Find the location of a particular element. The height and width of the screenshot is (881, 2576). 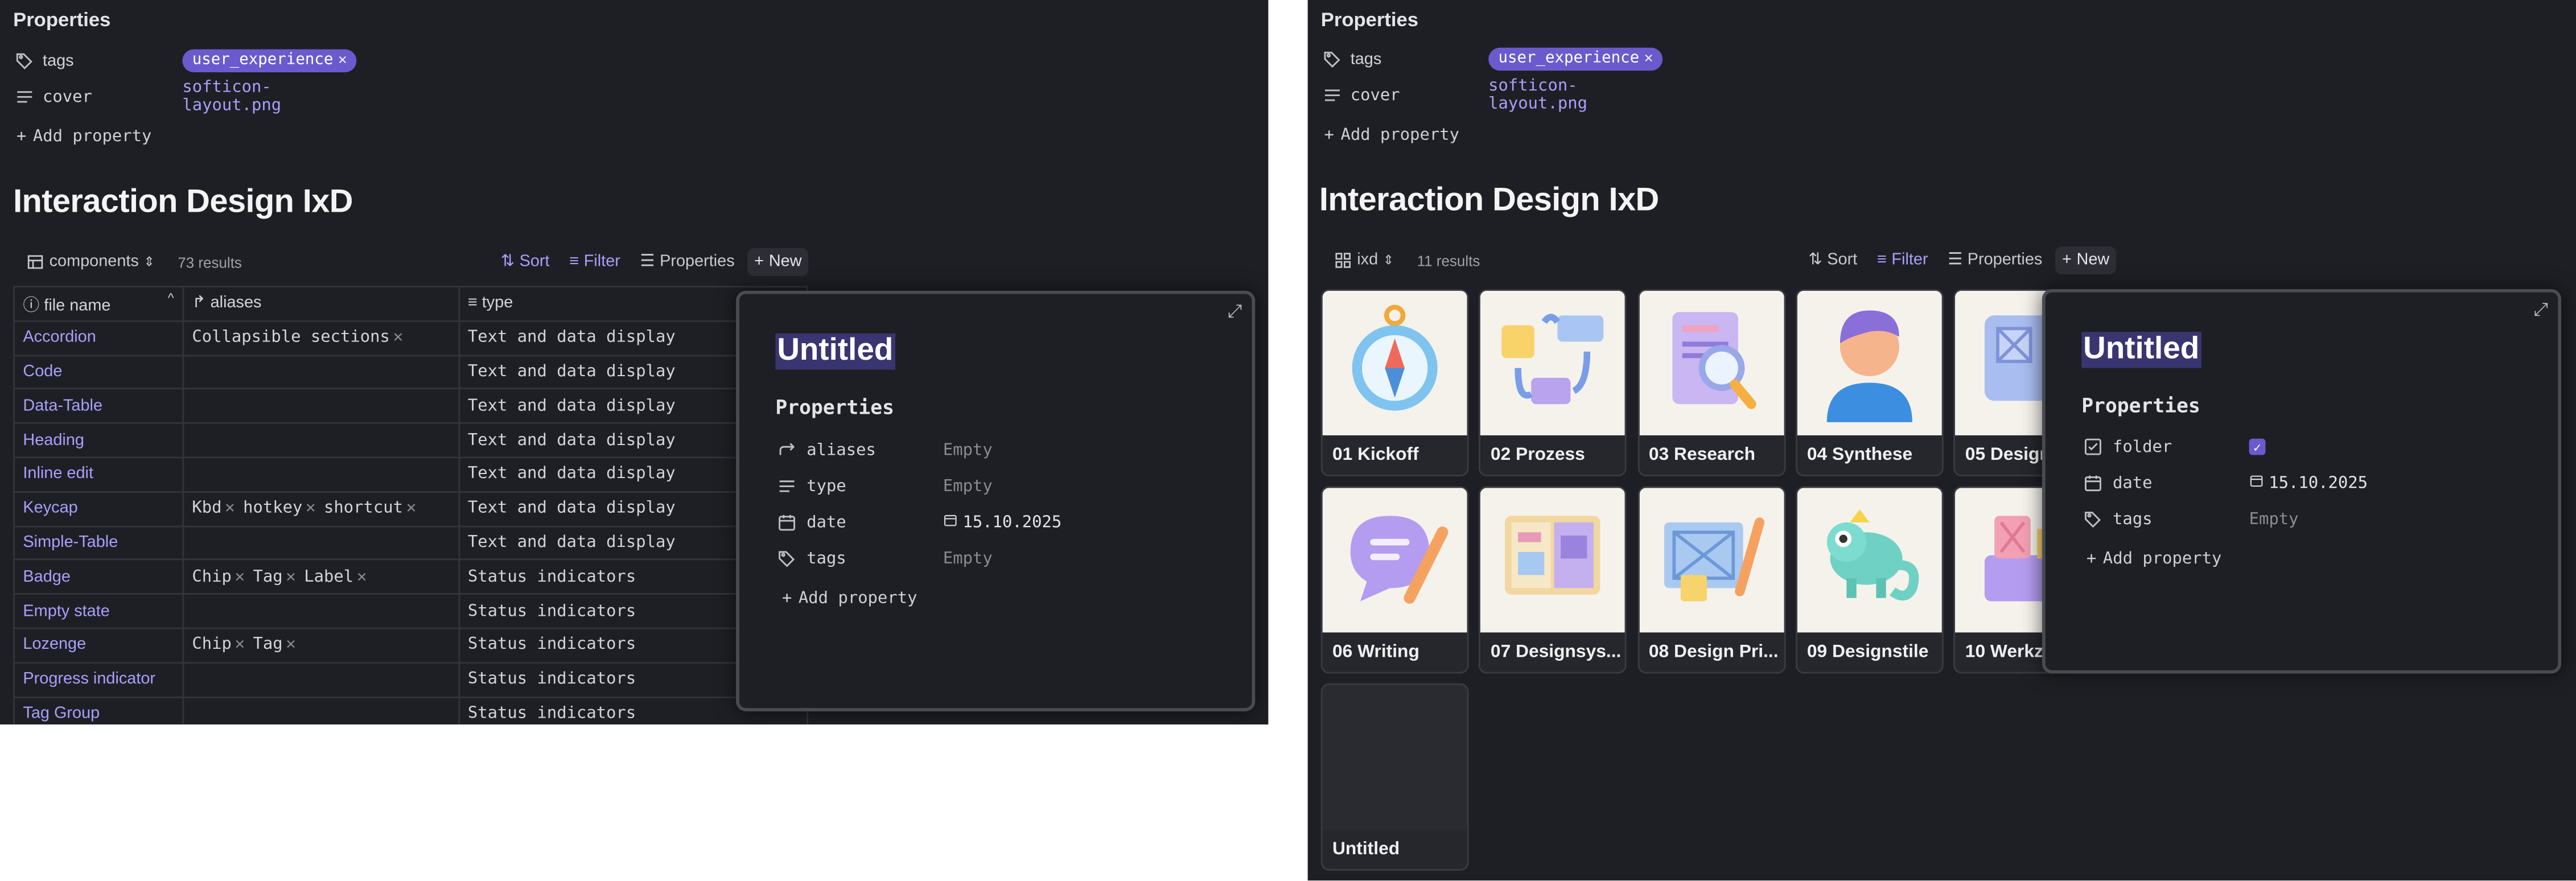

table-row: Lozenge Chip ✕ Tag ✕ Status indicators is located at coordinates (411, 646).